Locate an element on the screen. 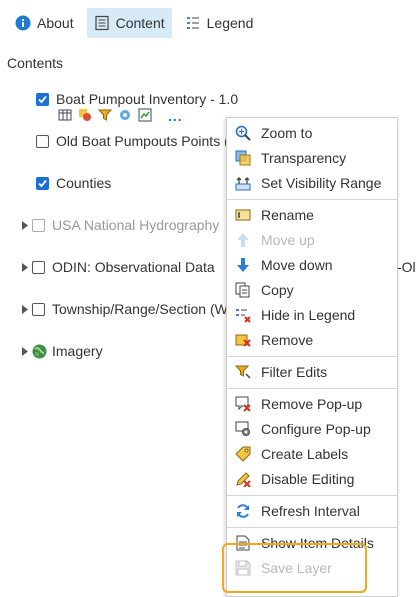  layer-row-imagery: Imagery is located at coordinates (61, 351).